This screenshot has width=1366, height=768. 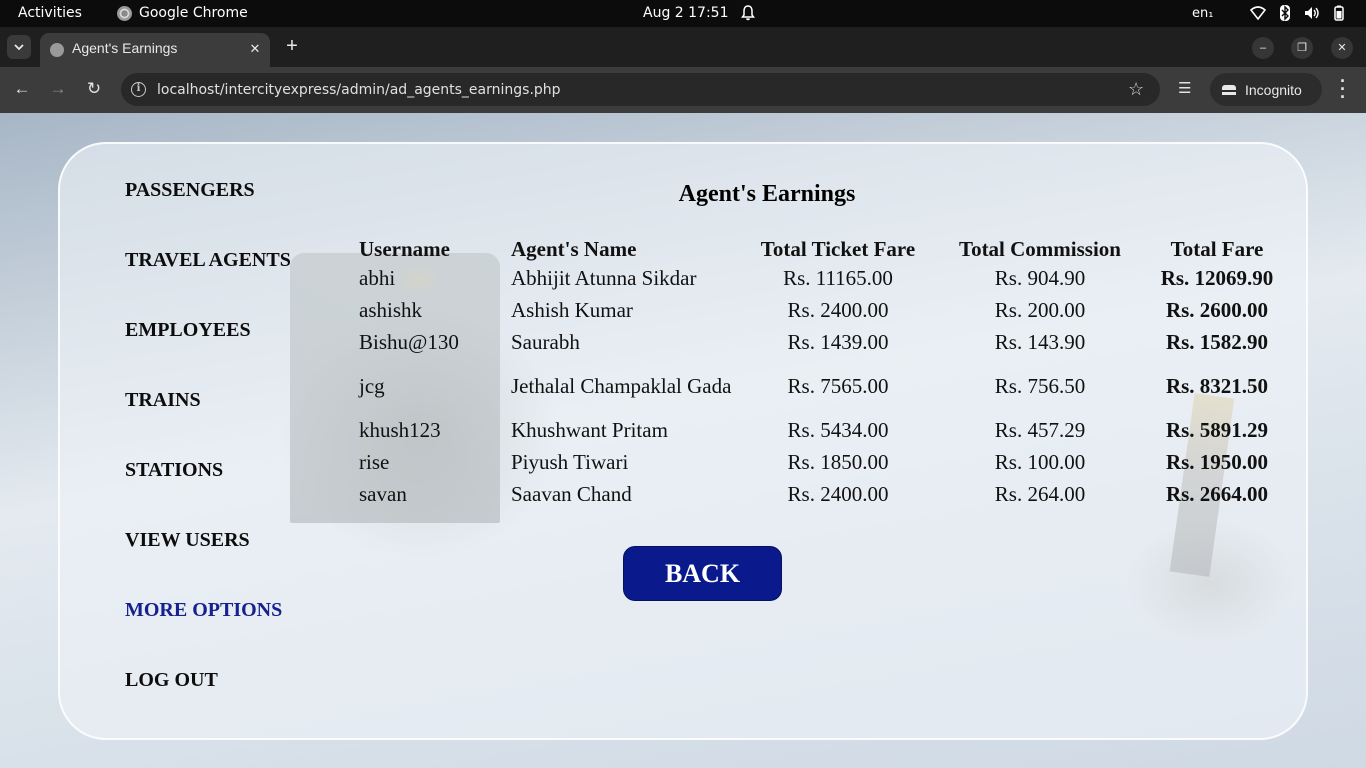 What do you see at coordinates (1217, 277) in the screenshot?
I see `cell-total-fare: Rs. 12069.90` at bounding box center [1217, 277].